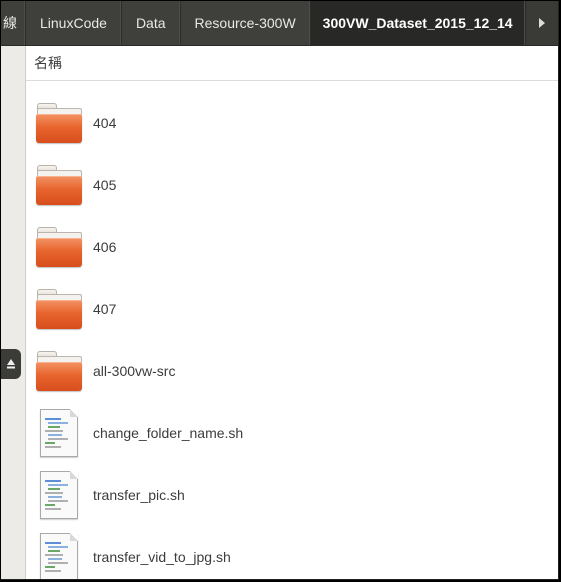  What do you see at coordinates (134, 371) in the screenshot?
I see `item-name: all-300vw-src` at bounding box center [134, 371].